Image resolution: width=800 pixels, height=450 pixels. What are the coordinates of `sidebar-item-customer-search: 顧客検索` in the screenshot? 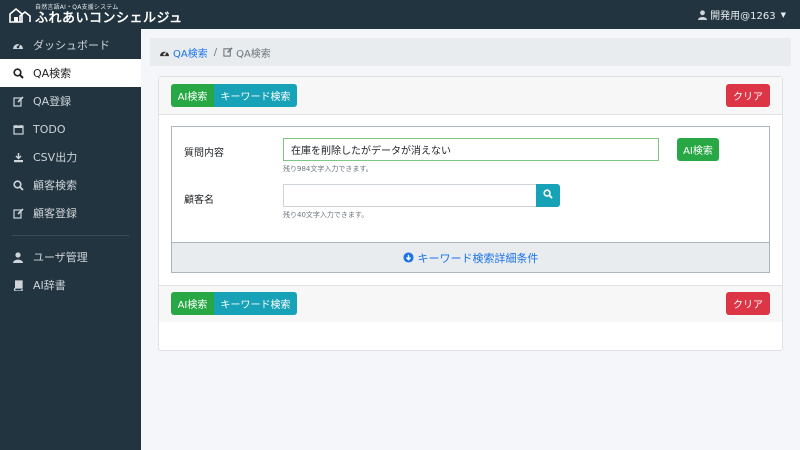 It's located at (70, 185).